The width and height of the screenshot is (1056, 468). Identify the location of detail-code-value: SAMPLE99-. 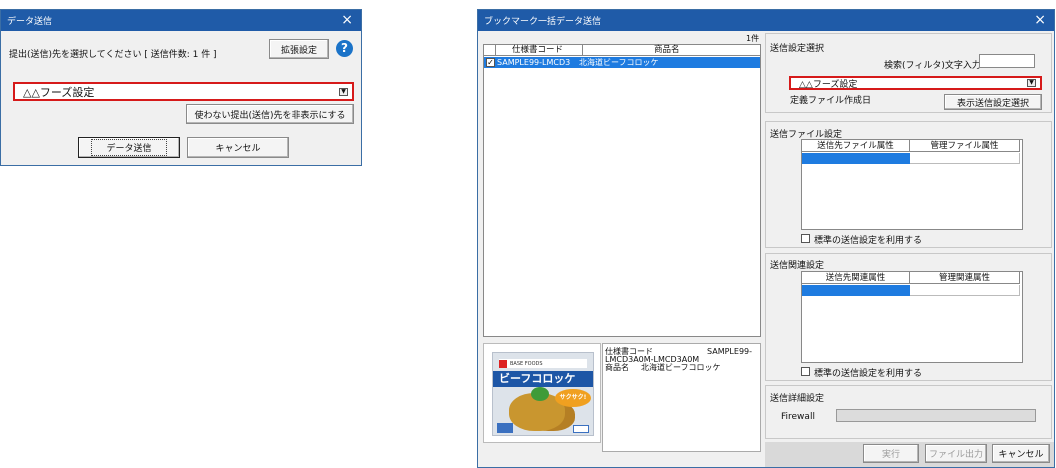
(730, 351).